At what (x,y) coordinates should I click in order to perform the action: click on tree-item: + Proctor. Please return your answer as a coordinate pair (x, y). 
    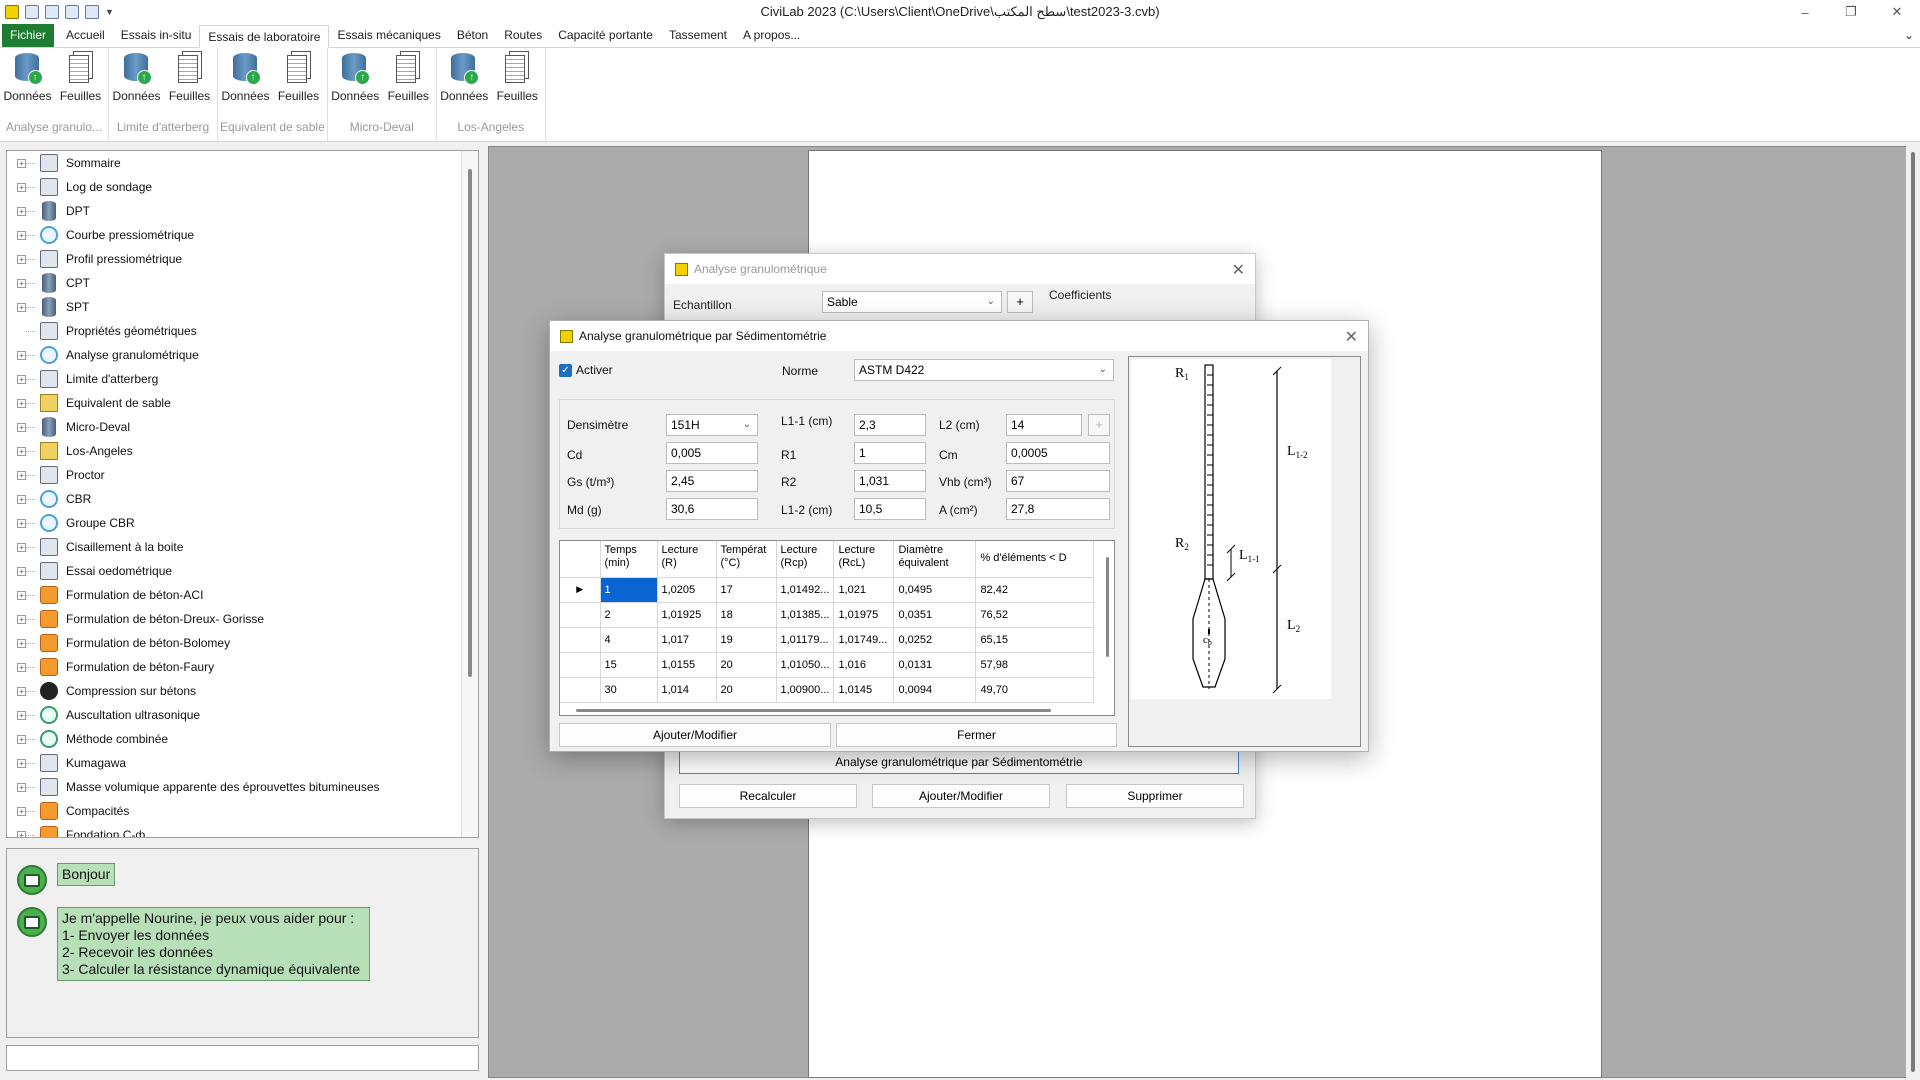
    Looking at the image, I should click on (242, 475).